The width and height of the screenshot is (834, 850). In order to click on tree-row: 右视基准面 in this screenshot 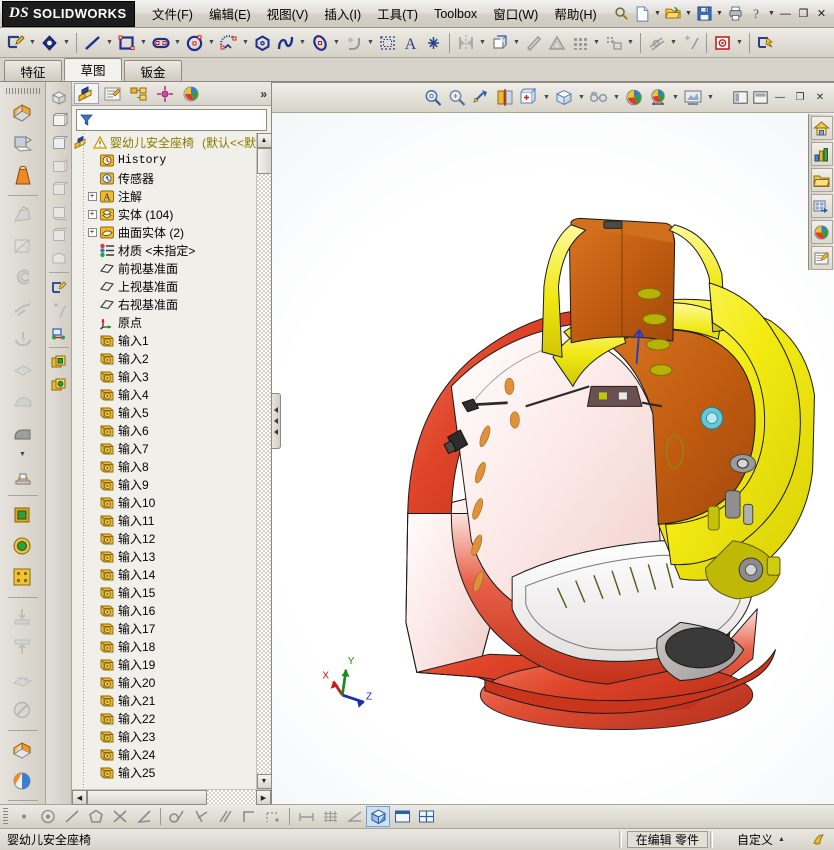, I will do `click(164, 304)`.